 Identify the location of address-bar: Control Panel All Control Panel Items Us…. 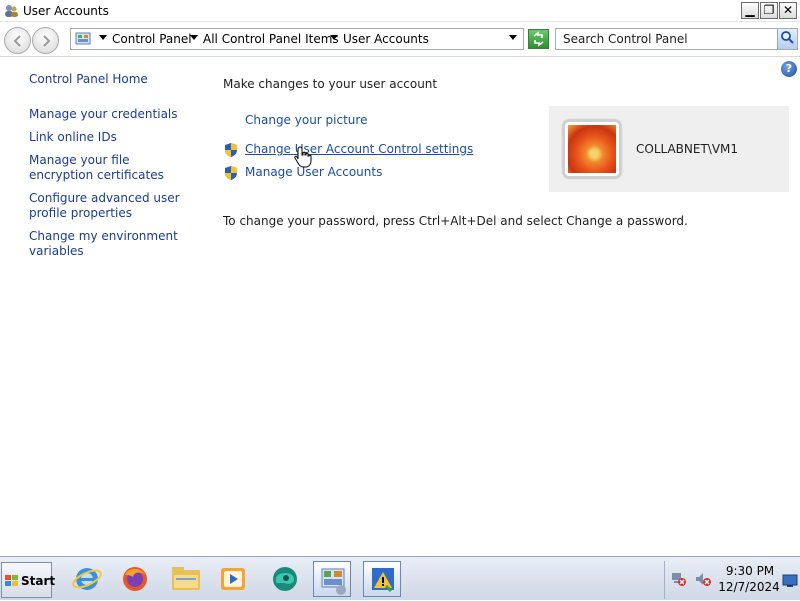
(297, 39).